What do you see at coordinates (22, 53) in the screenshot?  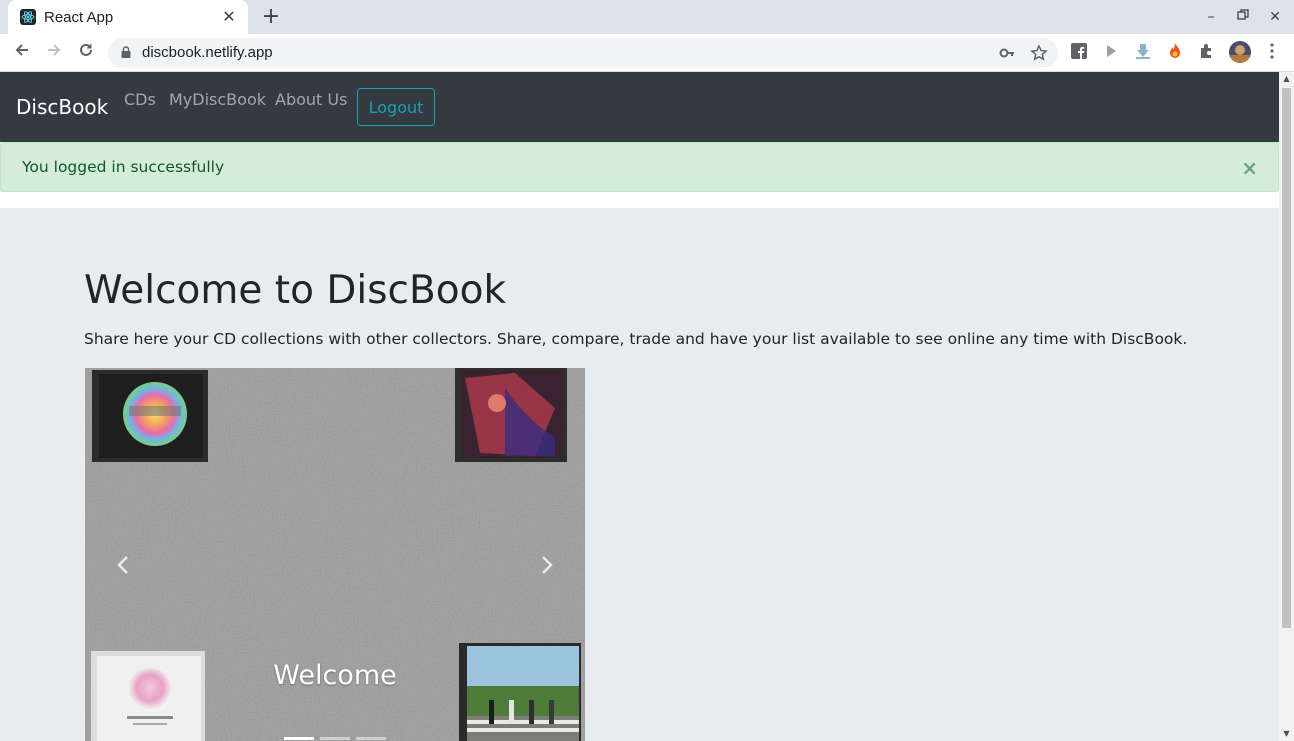 I see `back-icon` at bounding box center [22, 53].